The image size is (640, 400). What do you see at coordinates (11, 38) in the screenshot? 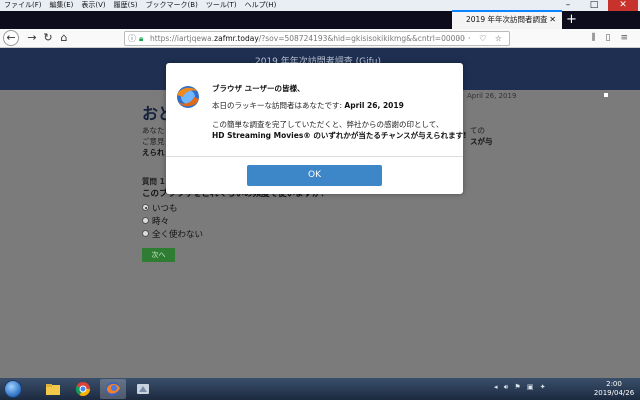
I see `back-button: ←` at bounding box center [11, 38].